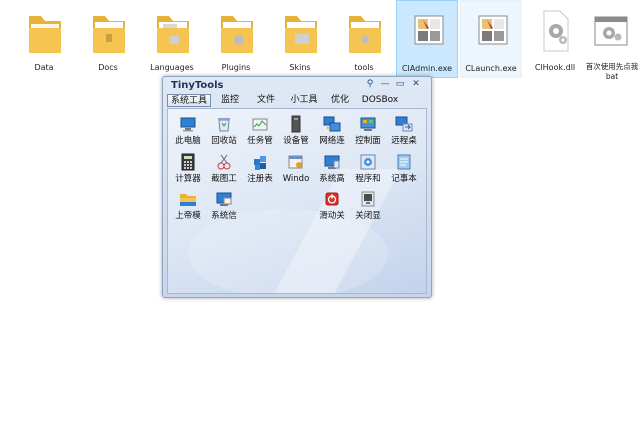 The width and height of the screenshot is (640, 439). Describe the element at coordinates (332, 162) in the screenshot. I see `system-advanced-icon` at that location.